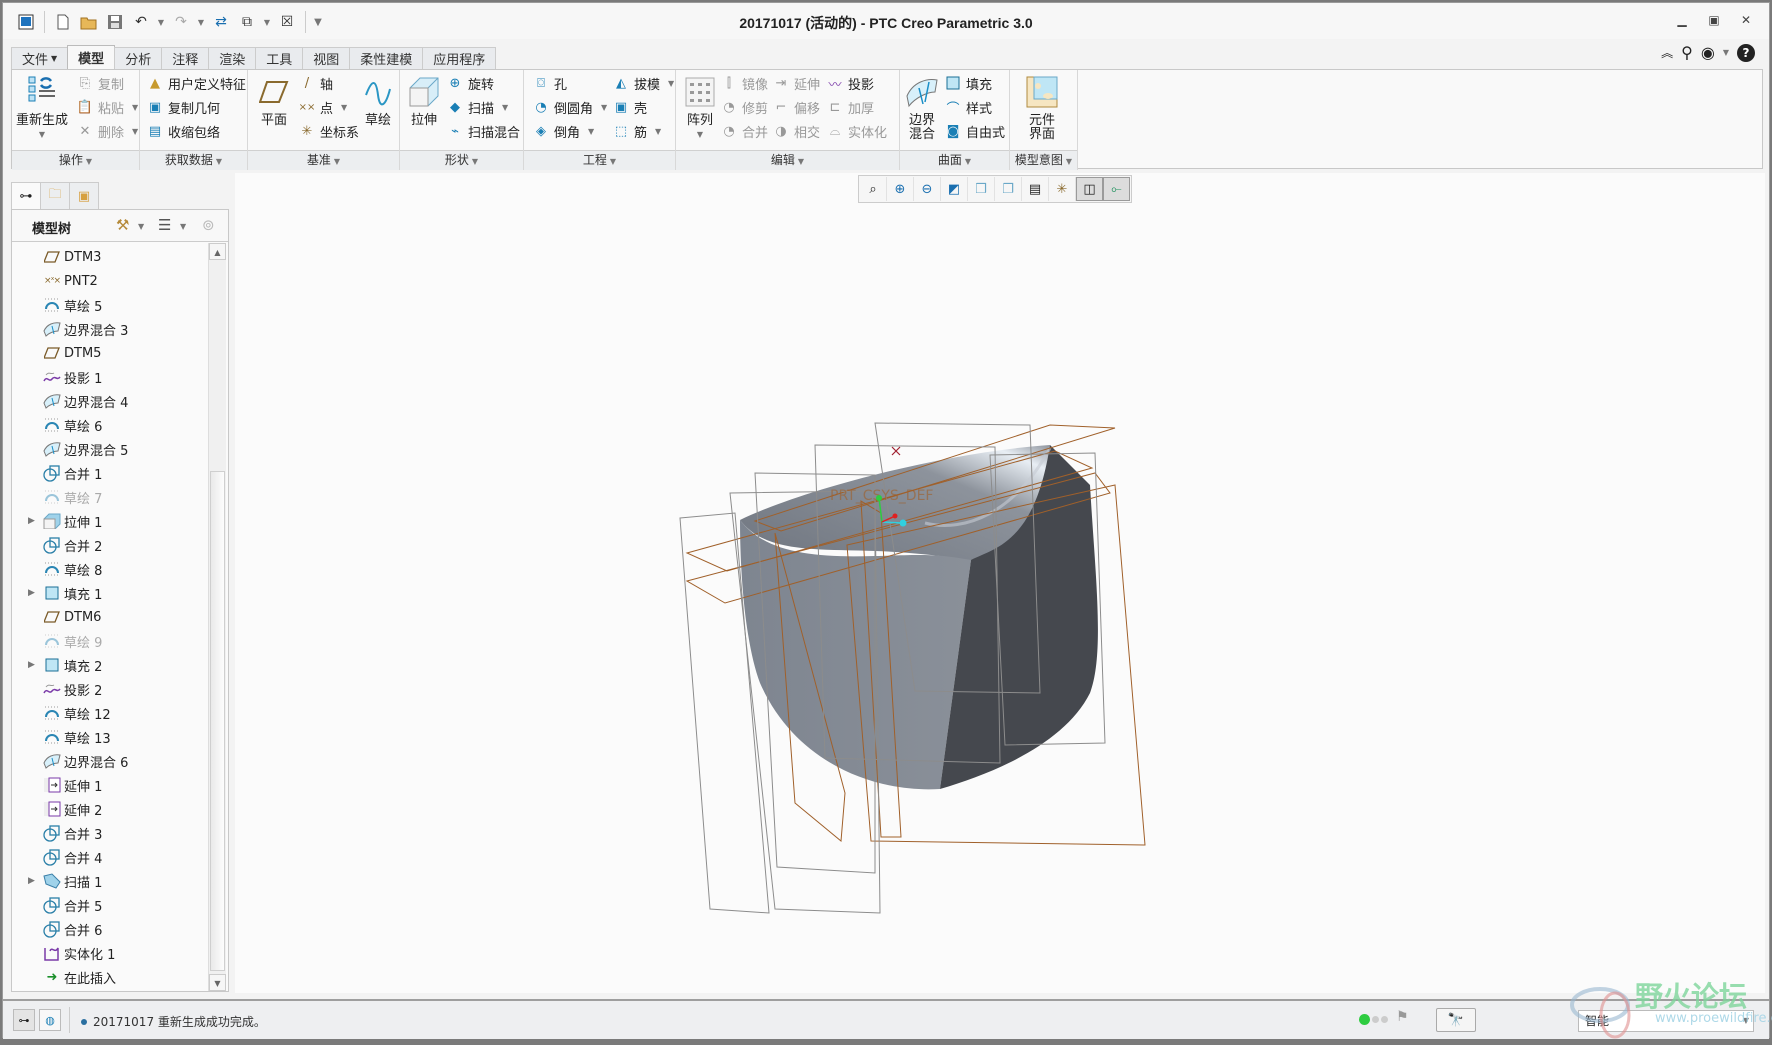 Image resolution: width=1772 pixels, height=1045 pixels. What do you see at coordinates (110, 545) in the screenshot?
I see `tree-item: 合并 2` at bounding box center [110, 545].